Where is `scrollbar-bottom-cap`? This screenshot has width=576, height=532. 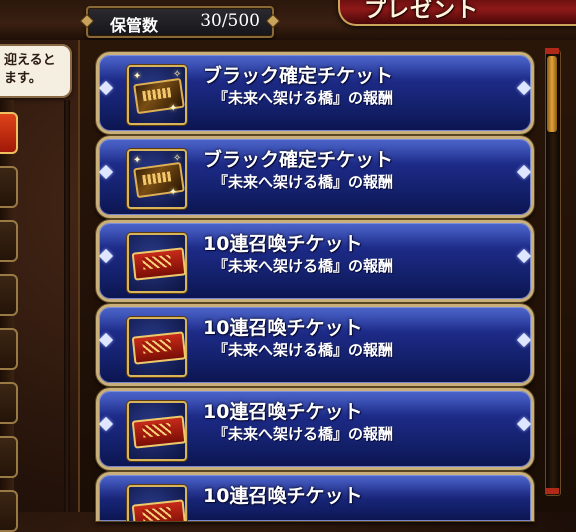 scrollbar-bottom-cap is located at coordinates (552, 491).